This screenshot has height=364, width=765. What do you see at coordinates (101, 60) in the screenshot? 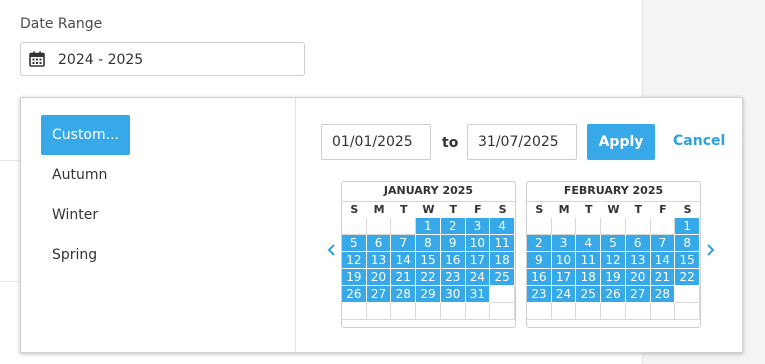
I see `date-range-value: 2024 - 2025` at bounding box center [101, 60].